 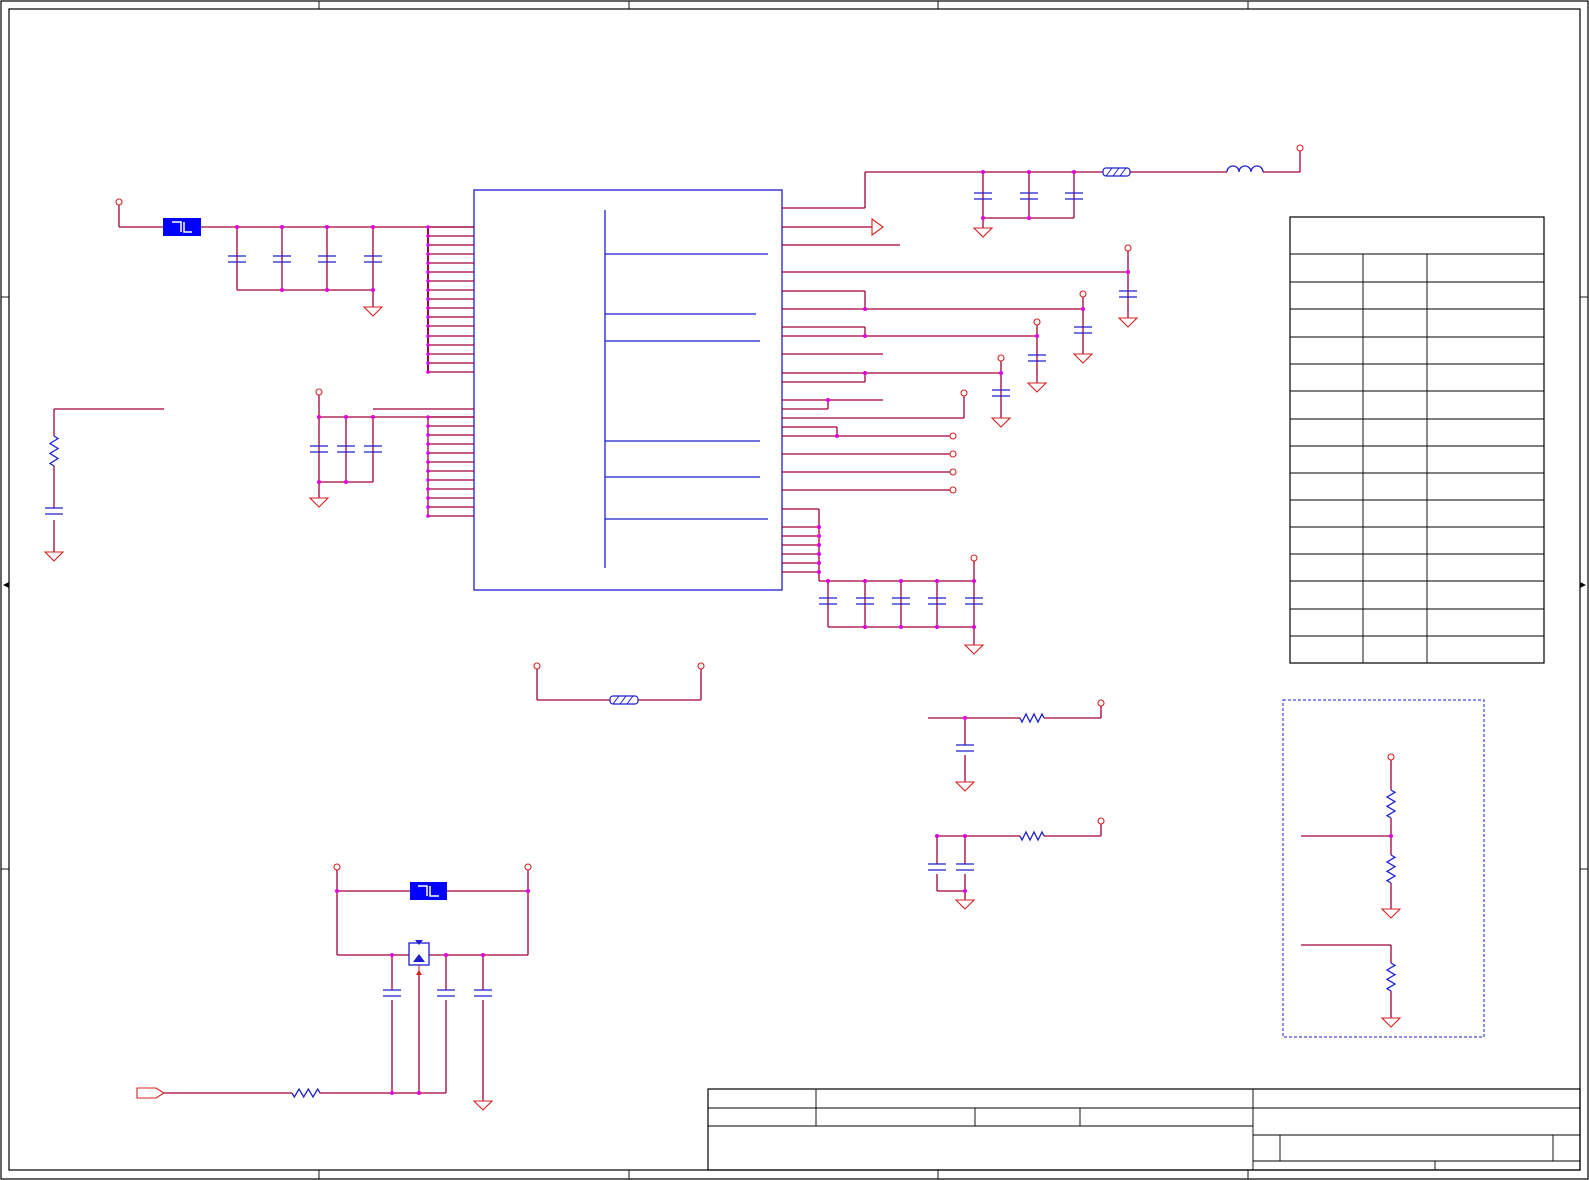 I want to click on divider-network-box, so click(x=1383, y=868).